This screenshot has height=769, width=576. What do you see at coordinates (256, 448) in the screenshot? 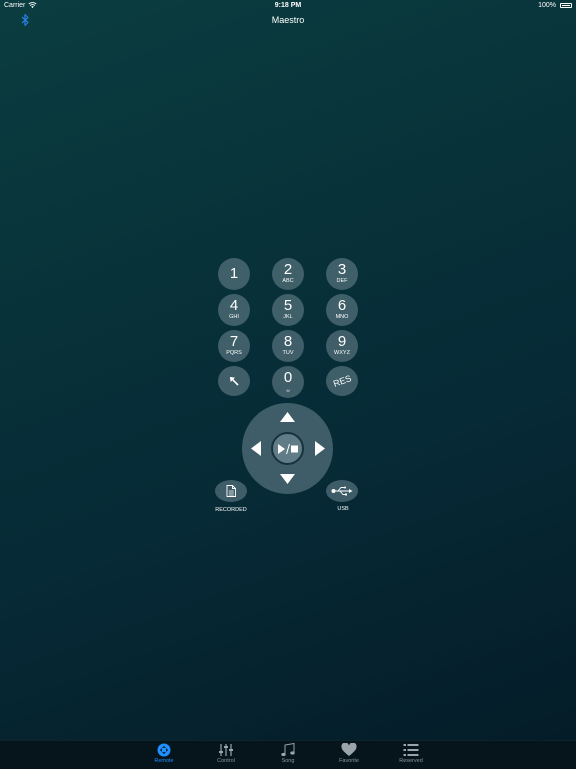
I see `left-arrow-button` at bounding box center [256, 448].